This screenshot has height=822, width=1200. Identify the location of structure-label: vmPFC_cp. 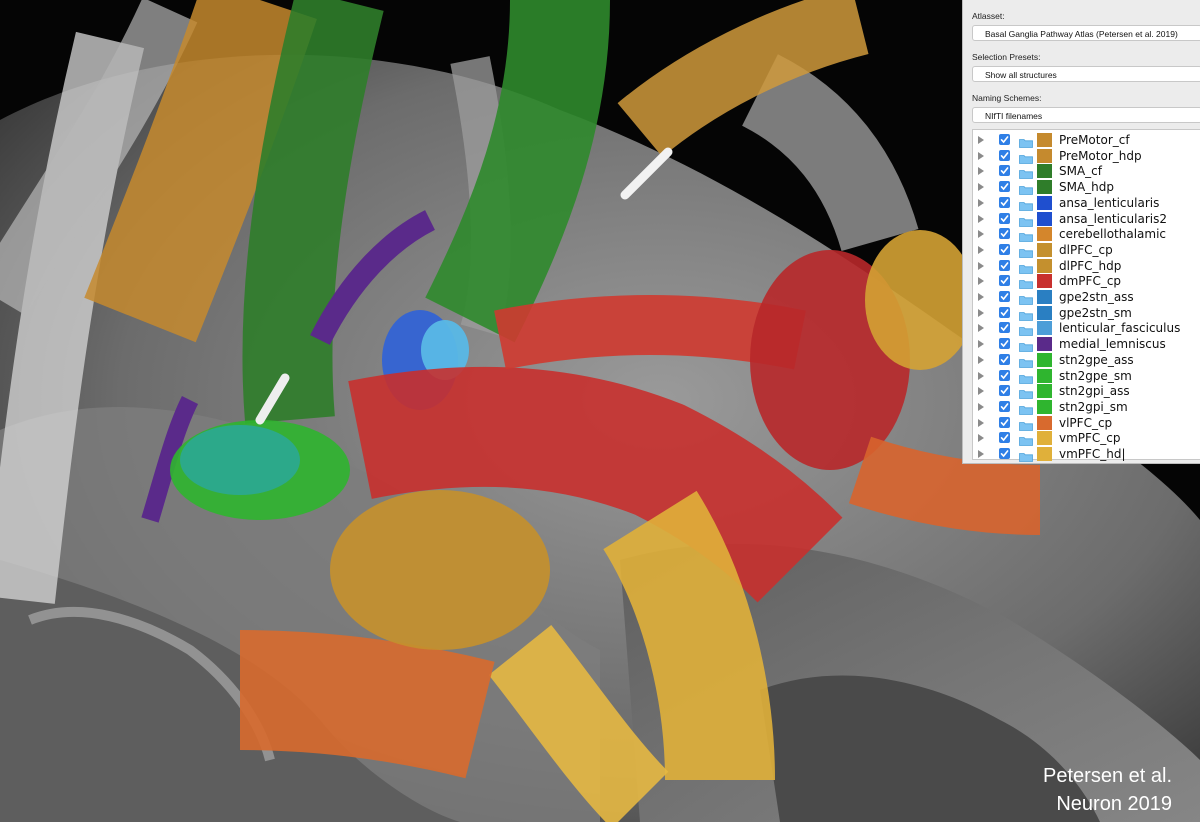
(1090, 438).